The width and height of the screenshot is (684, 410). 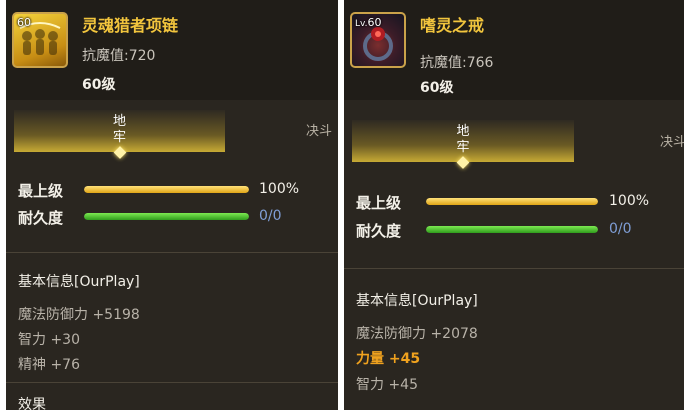 I want to click on attribute-line: 智力 +30, so click(x=49, y=340).